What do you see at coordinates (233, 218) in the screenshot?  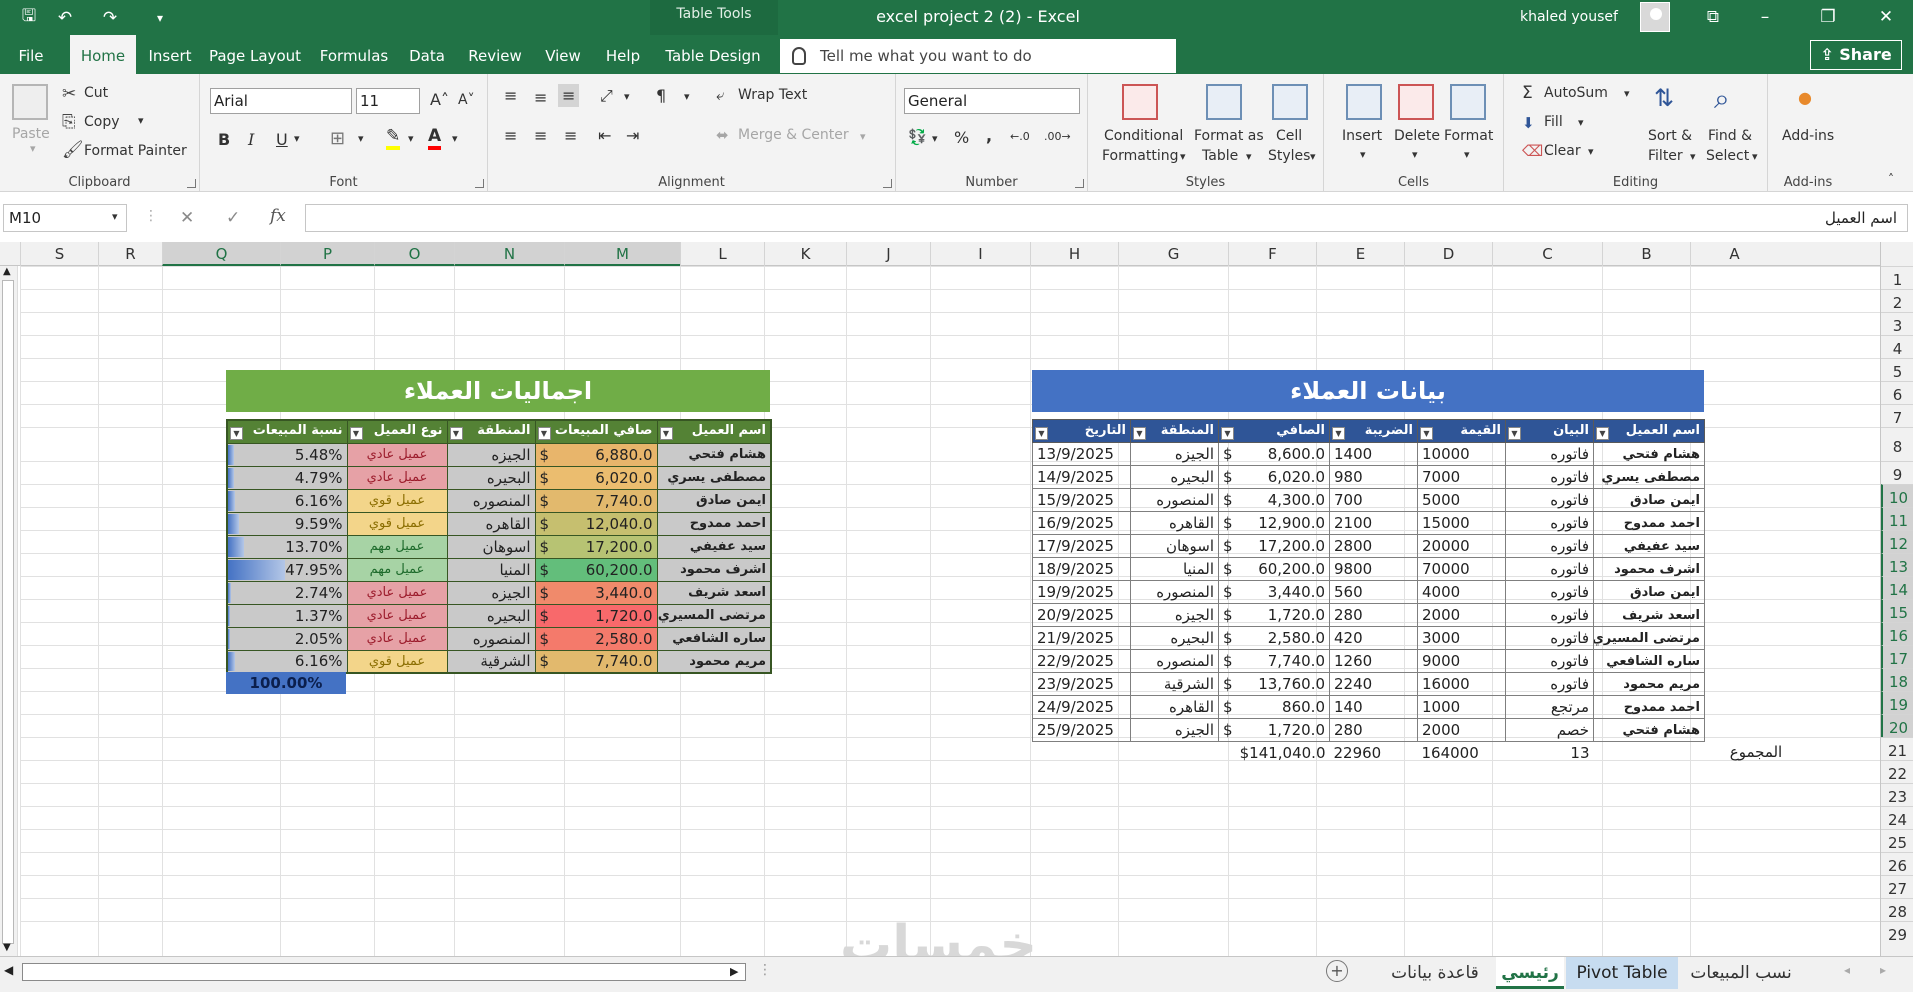 I see `enter-icon: ✓` at bounding box center [233, 218].